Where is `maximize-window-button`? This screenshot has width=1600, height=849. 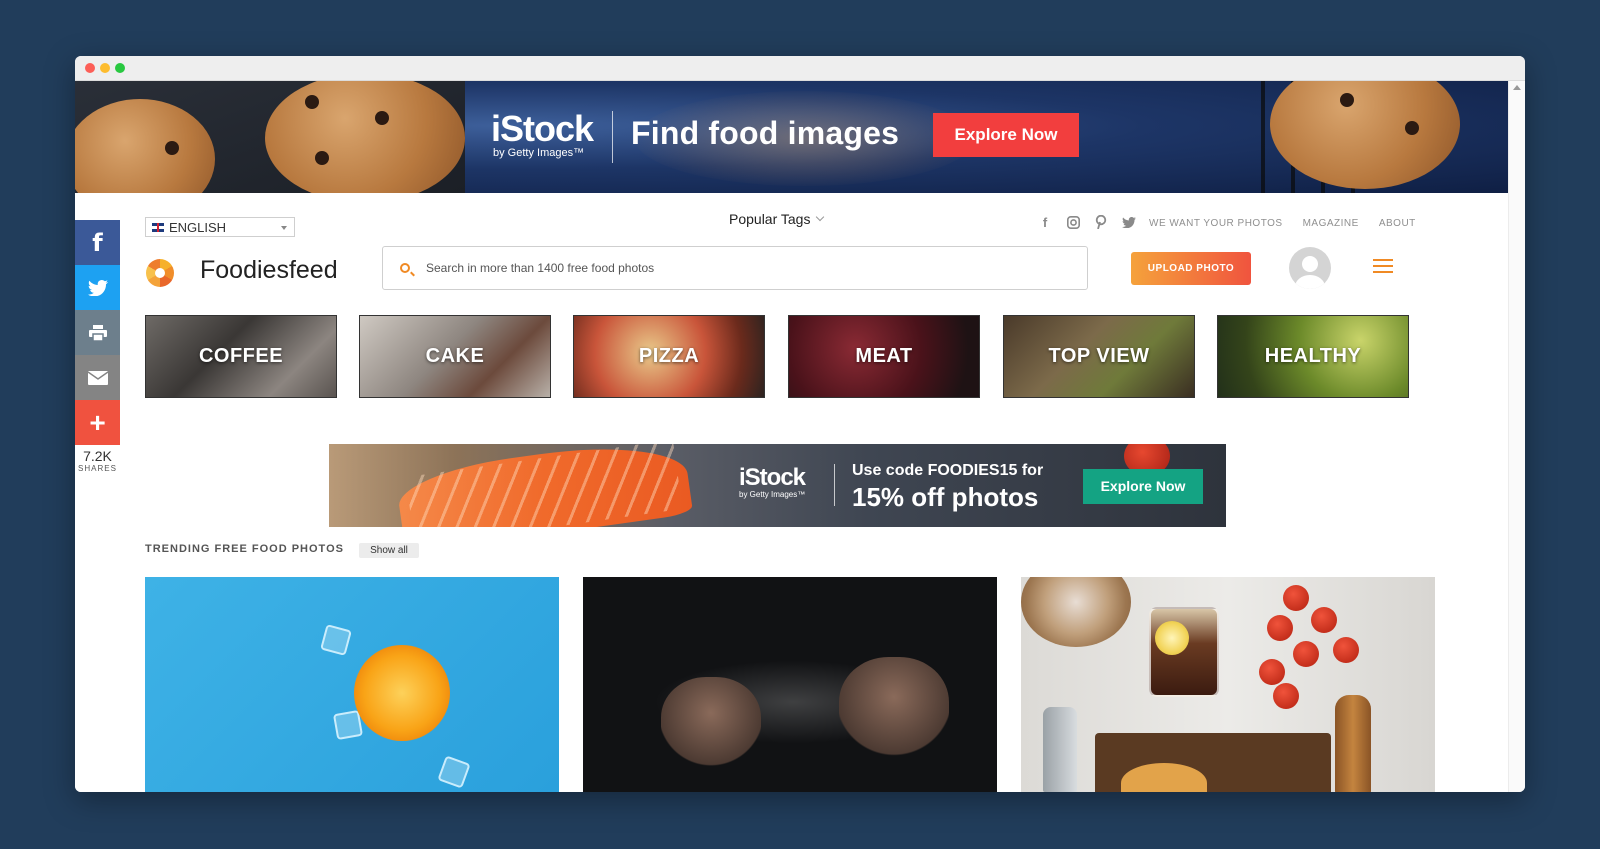 maximize-window-button is located at coordinates (120, 68).